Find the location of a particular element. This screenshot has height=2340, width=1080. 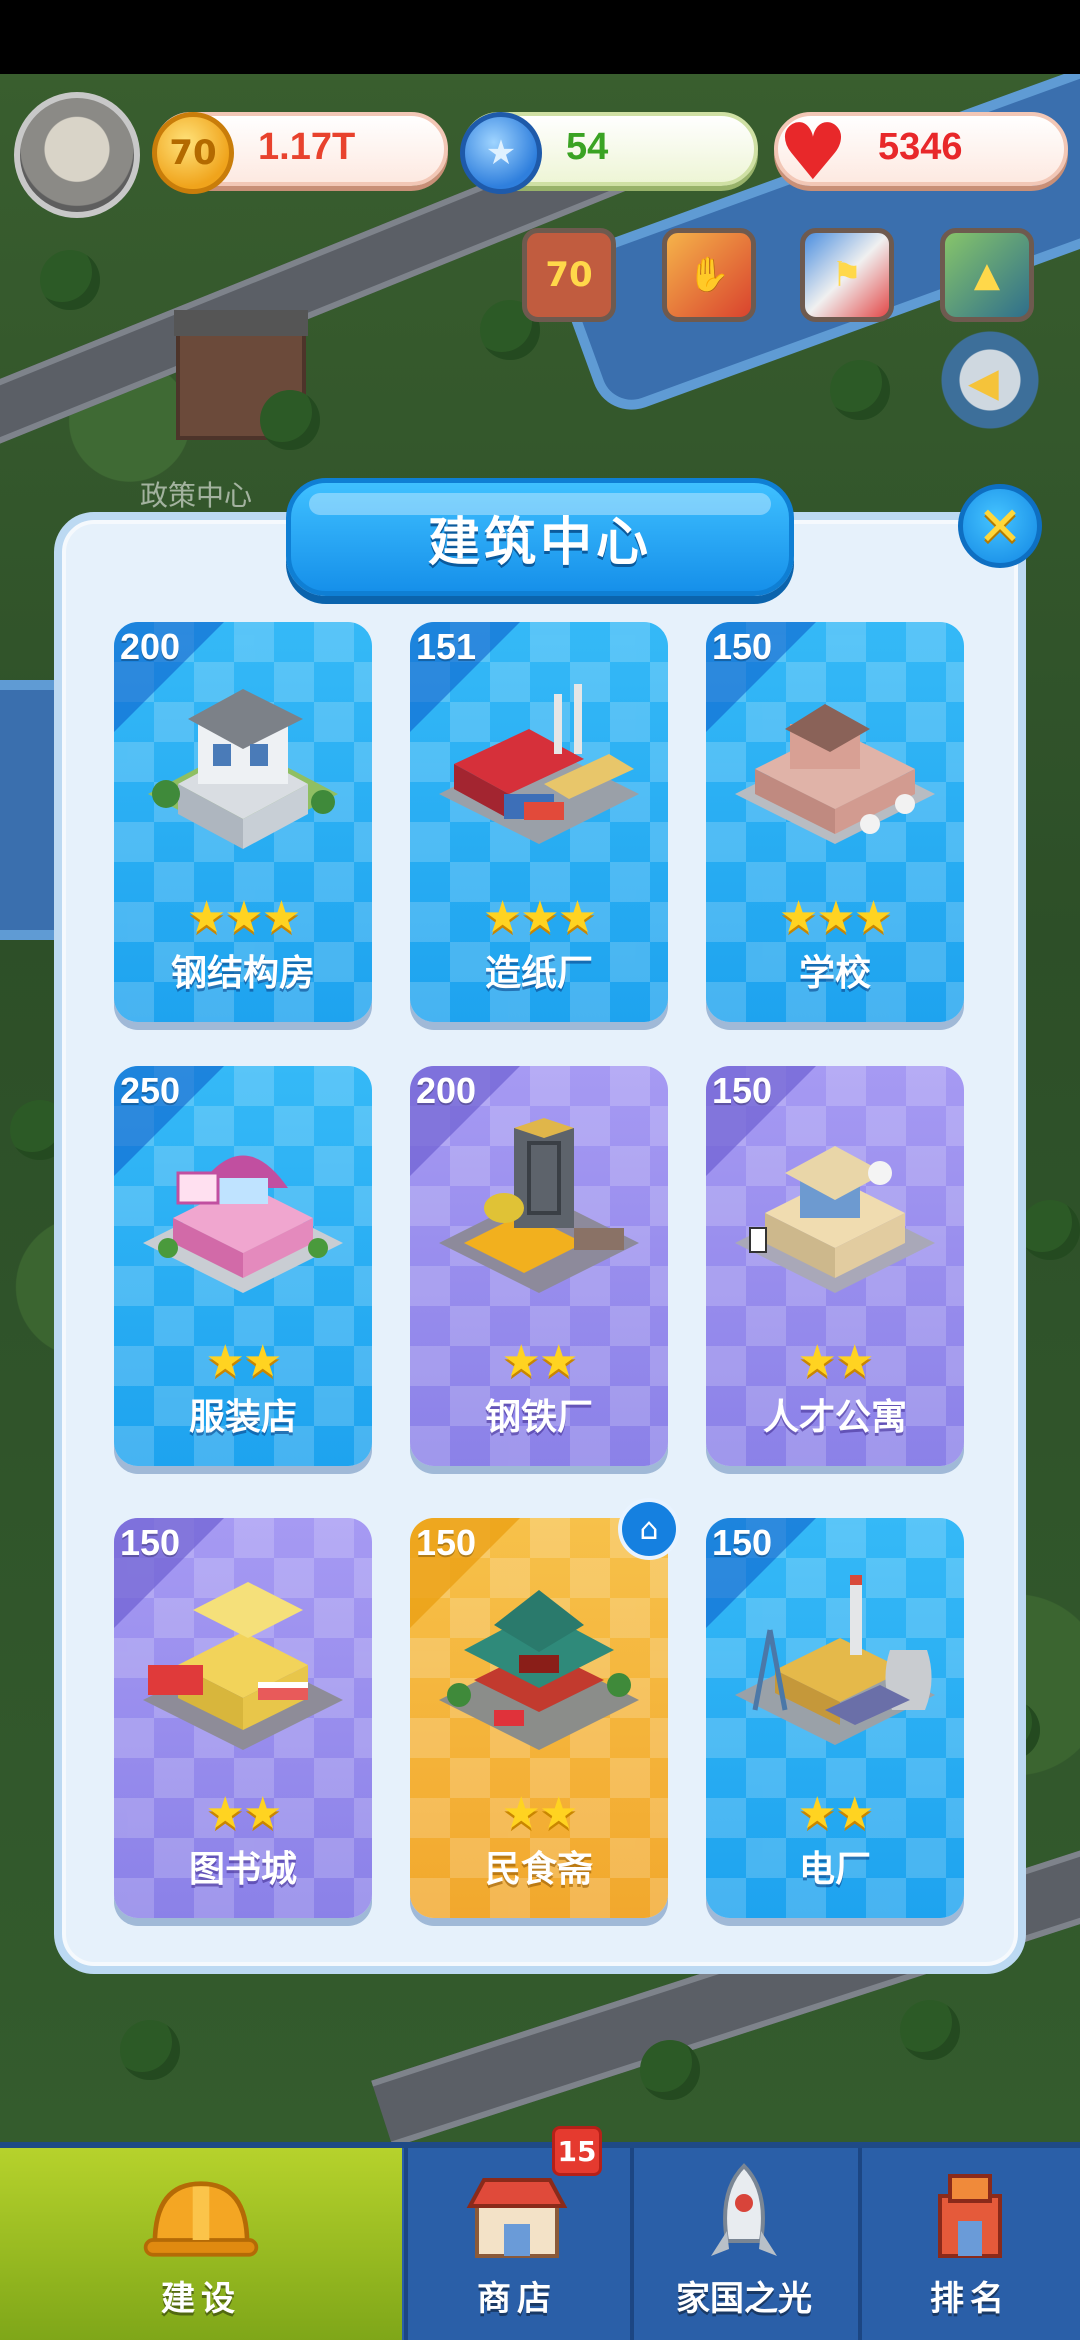

handshake-event-button: ✋ is located at coordinates (709, 275).